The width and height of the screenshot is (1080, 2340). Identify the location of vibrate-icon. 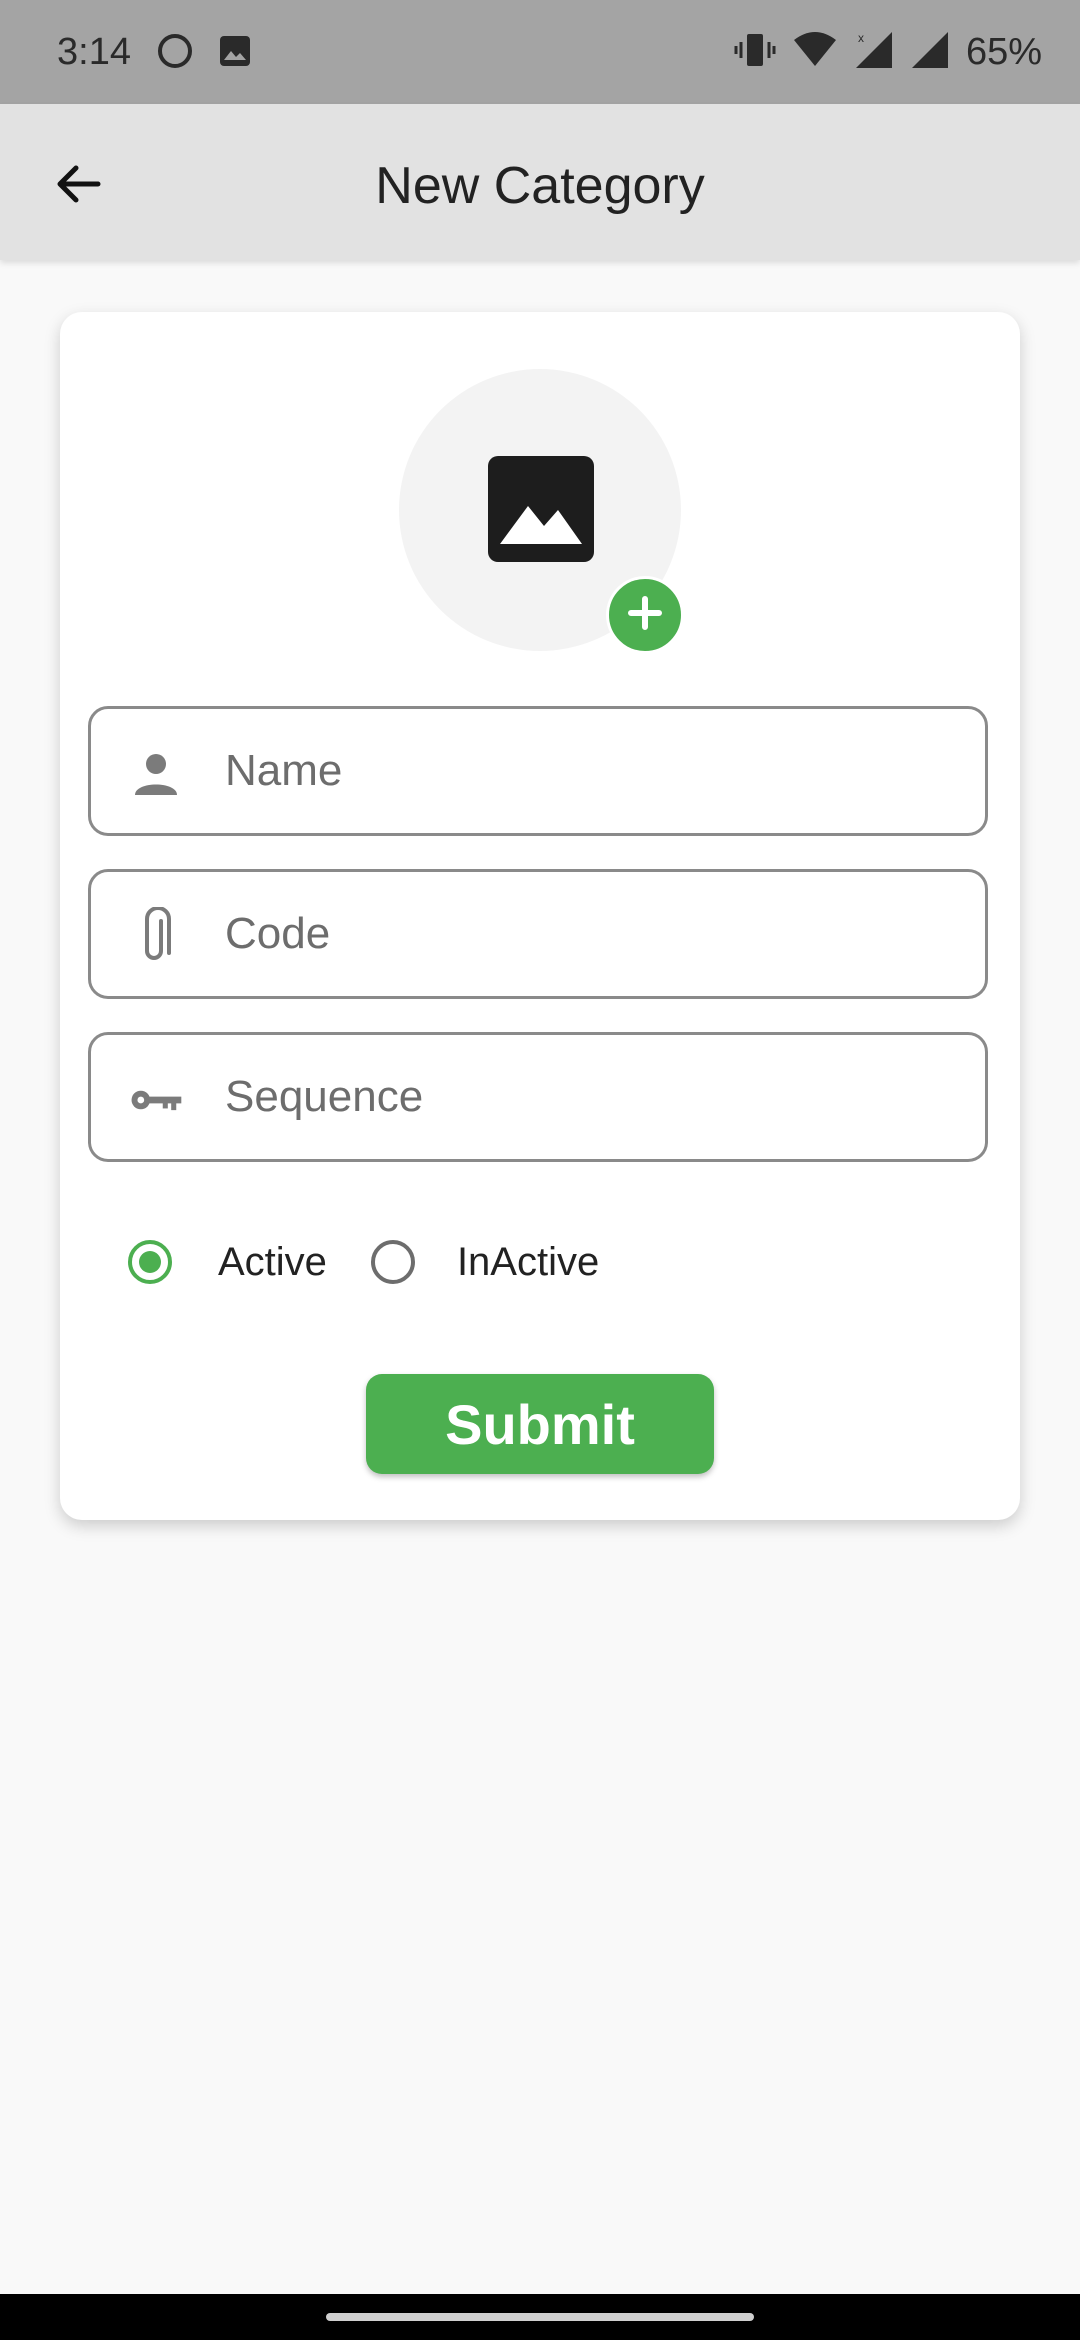
(755, 52).